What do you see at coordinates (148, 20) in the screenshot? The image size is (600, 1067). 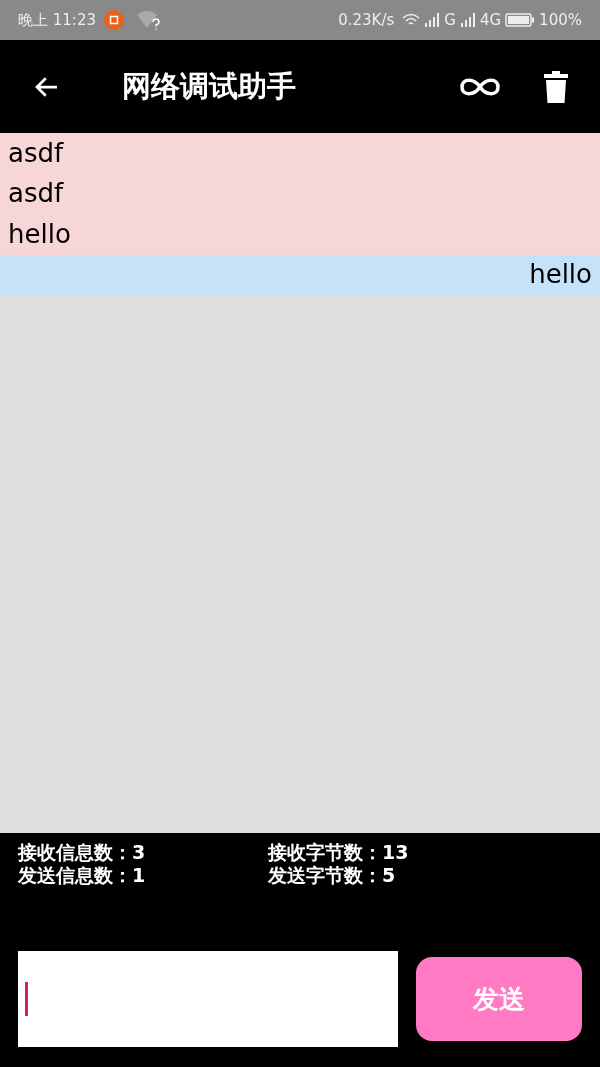 I see `wifi-question-icon` at bounding box center [148, 20].